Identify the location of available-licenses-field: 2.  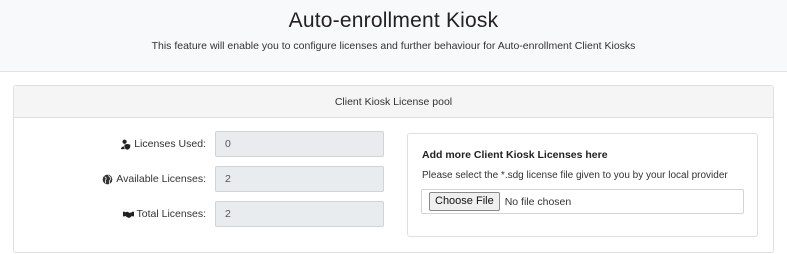
(299, 179).